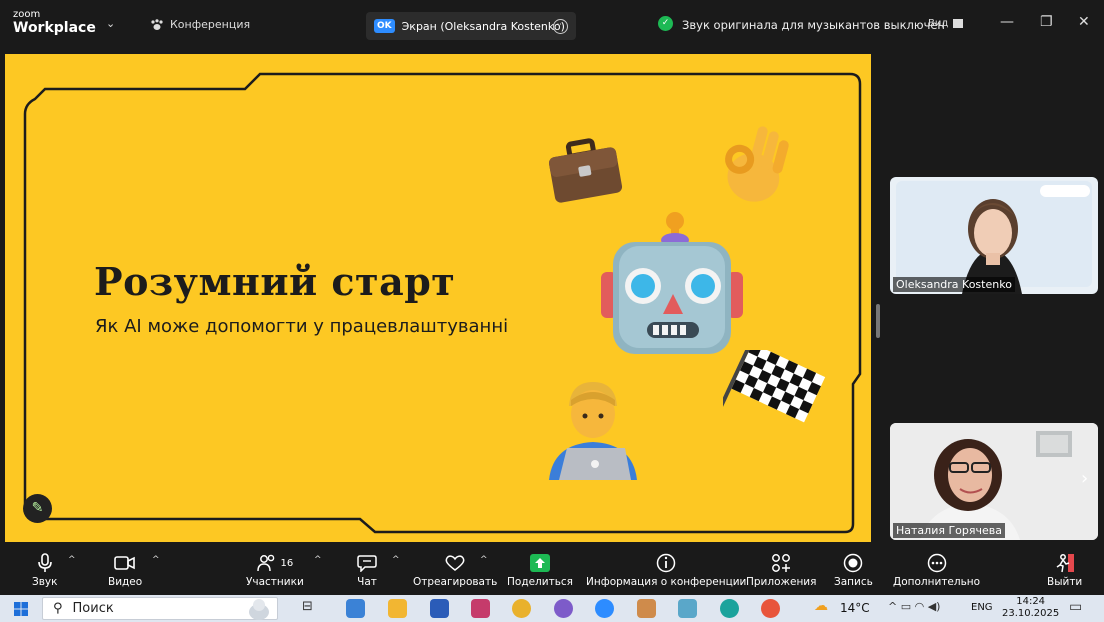 The width and height of the screenshot is (1104, 622). I want to click on chrome-profile-app-icon, so click(770, 608).